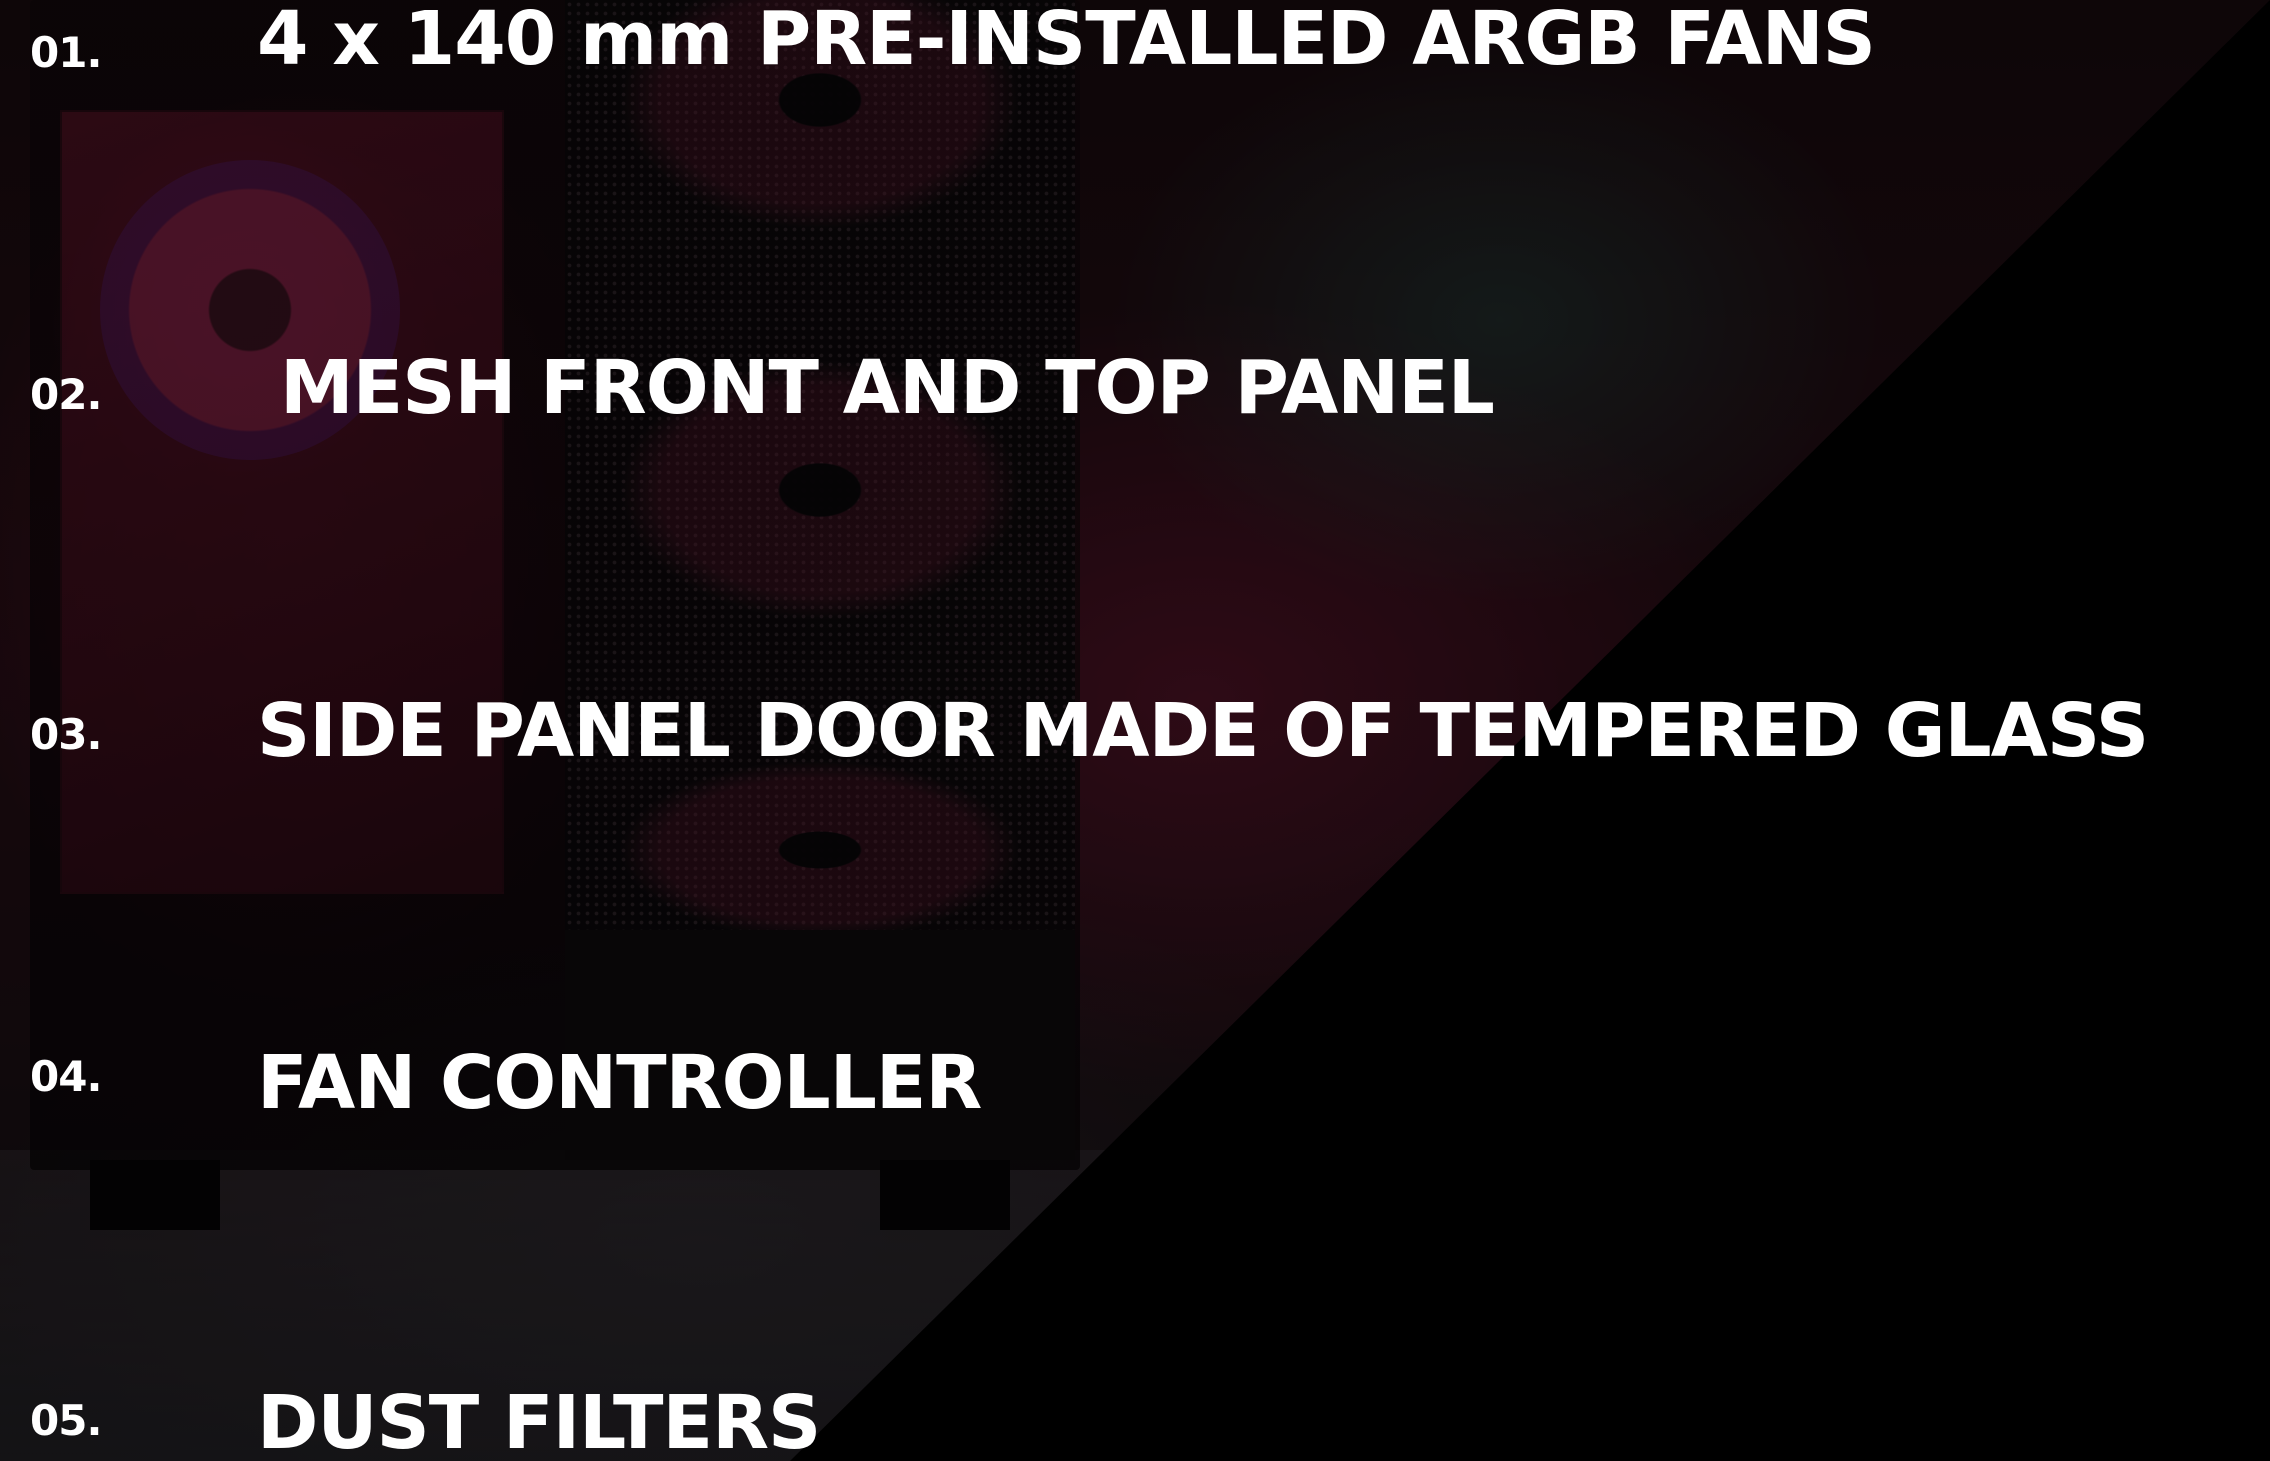 The image size is (2270, 1461). I want to click on feature-number: 04., so click(66, 1076).